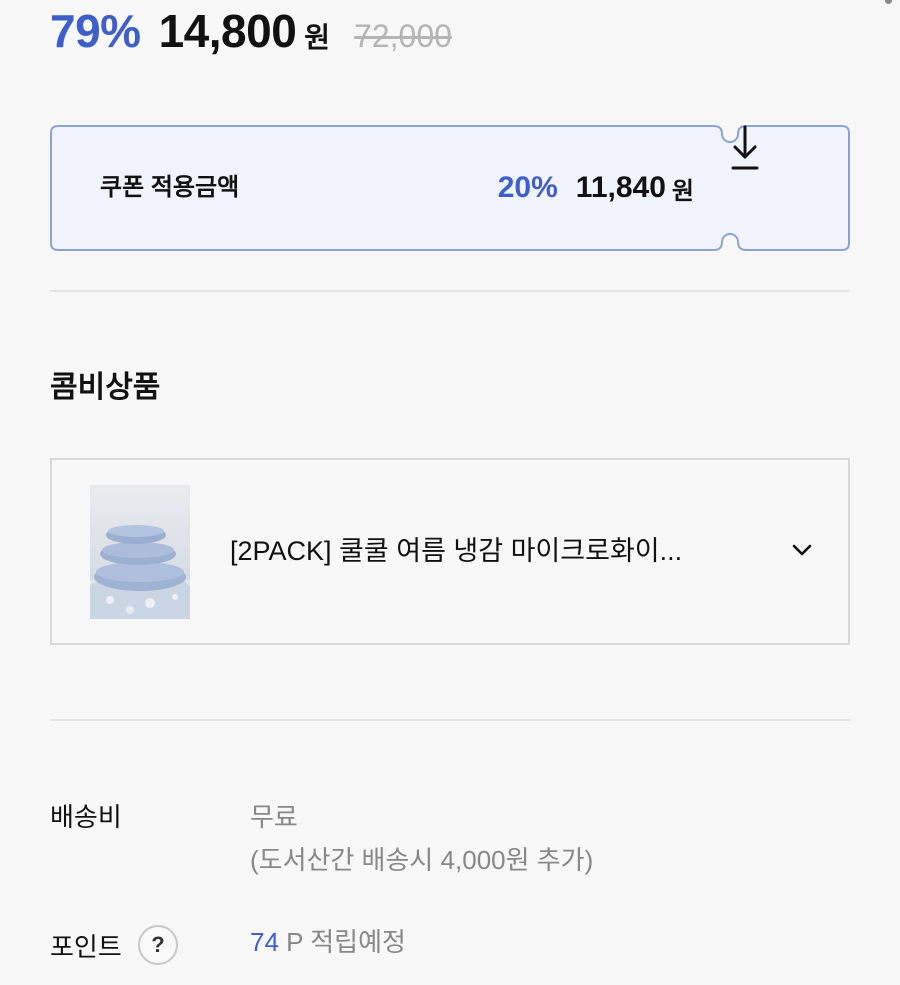 Image resolution: width=900 pixels, height=985 pixels. What do you see at coordinates (317, 37) in the screenshot?
I see `sale-price-currency: 원` at bounding box center [317, 37].